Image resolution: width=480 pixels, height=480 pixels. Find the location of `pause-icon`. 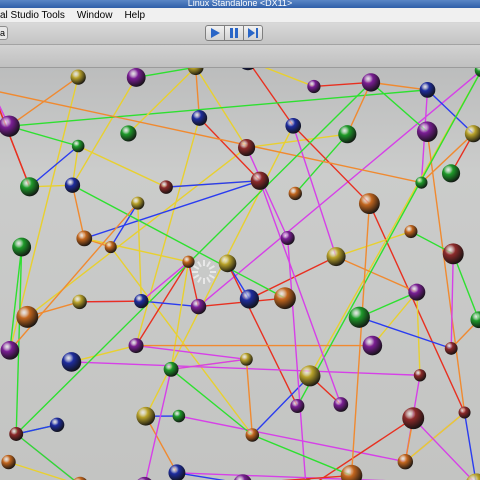

pause-icon is located at coordinates (234, 33).